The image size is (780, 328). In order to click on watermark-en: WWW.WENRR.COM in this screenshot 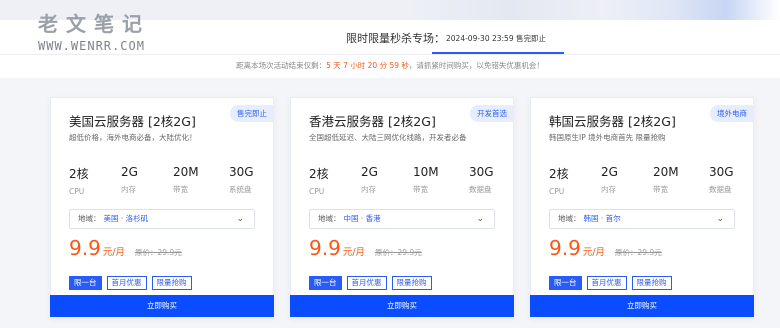, I will do `click(91, 46)`.